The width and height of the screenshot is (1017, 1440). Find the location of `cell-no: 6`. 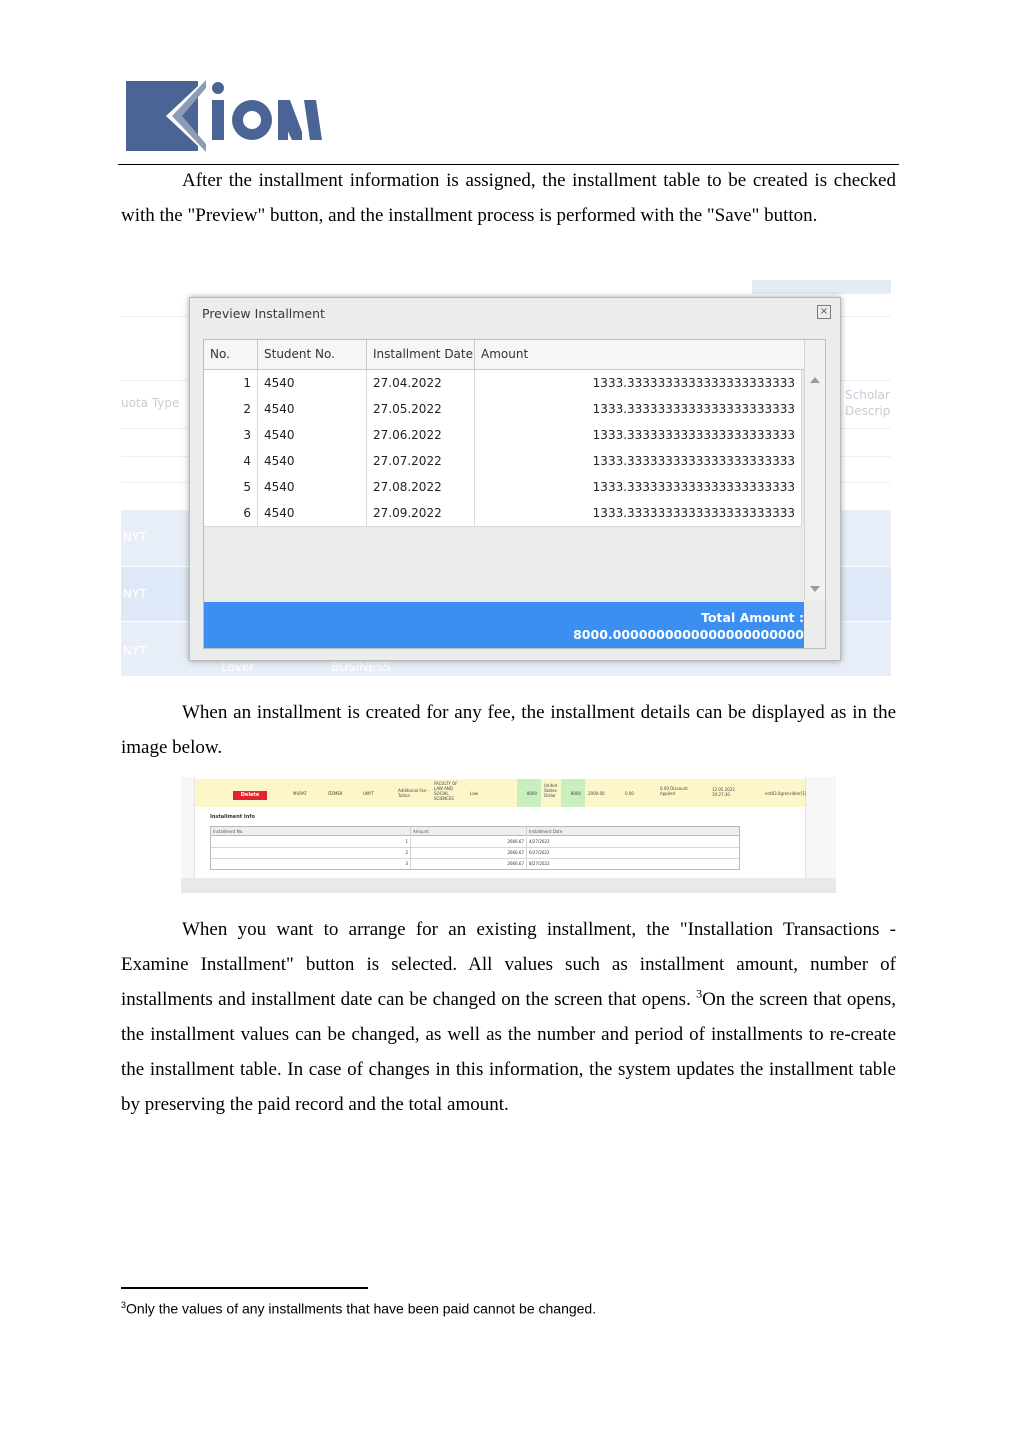

cell-no: 6 is located at coordinates (231, 513).